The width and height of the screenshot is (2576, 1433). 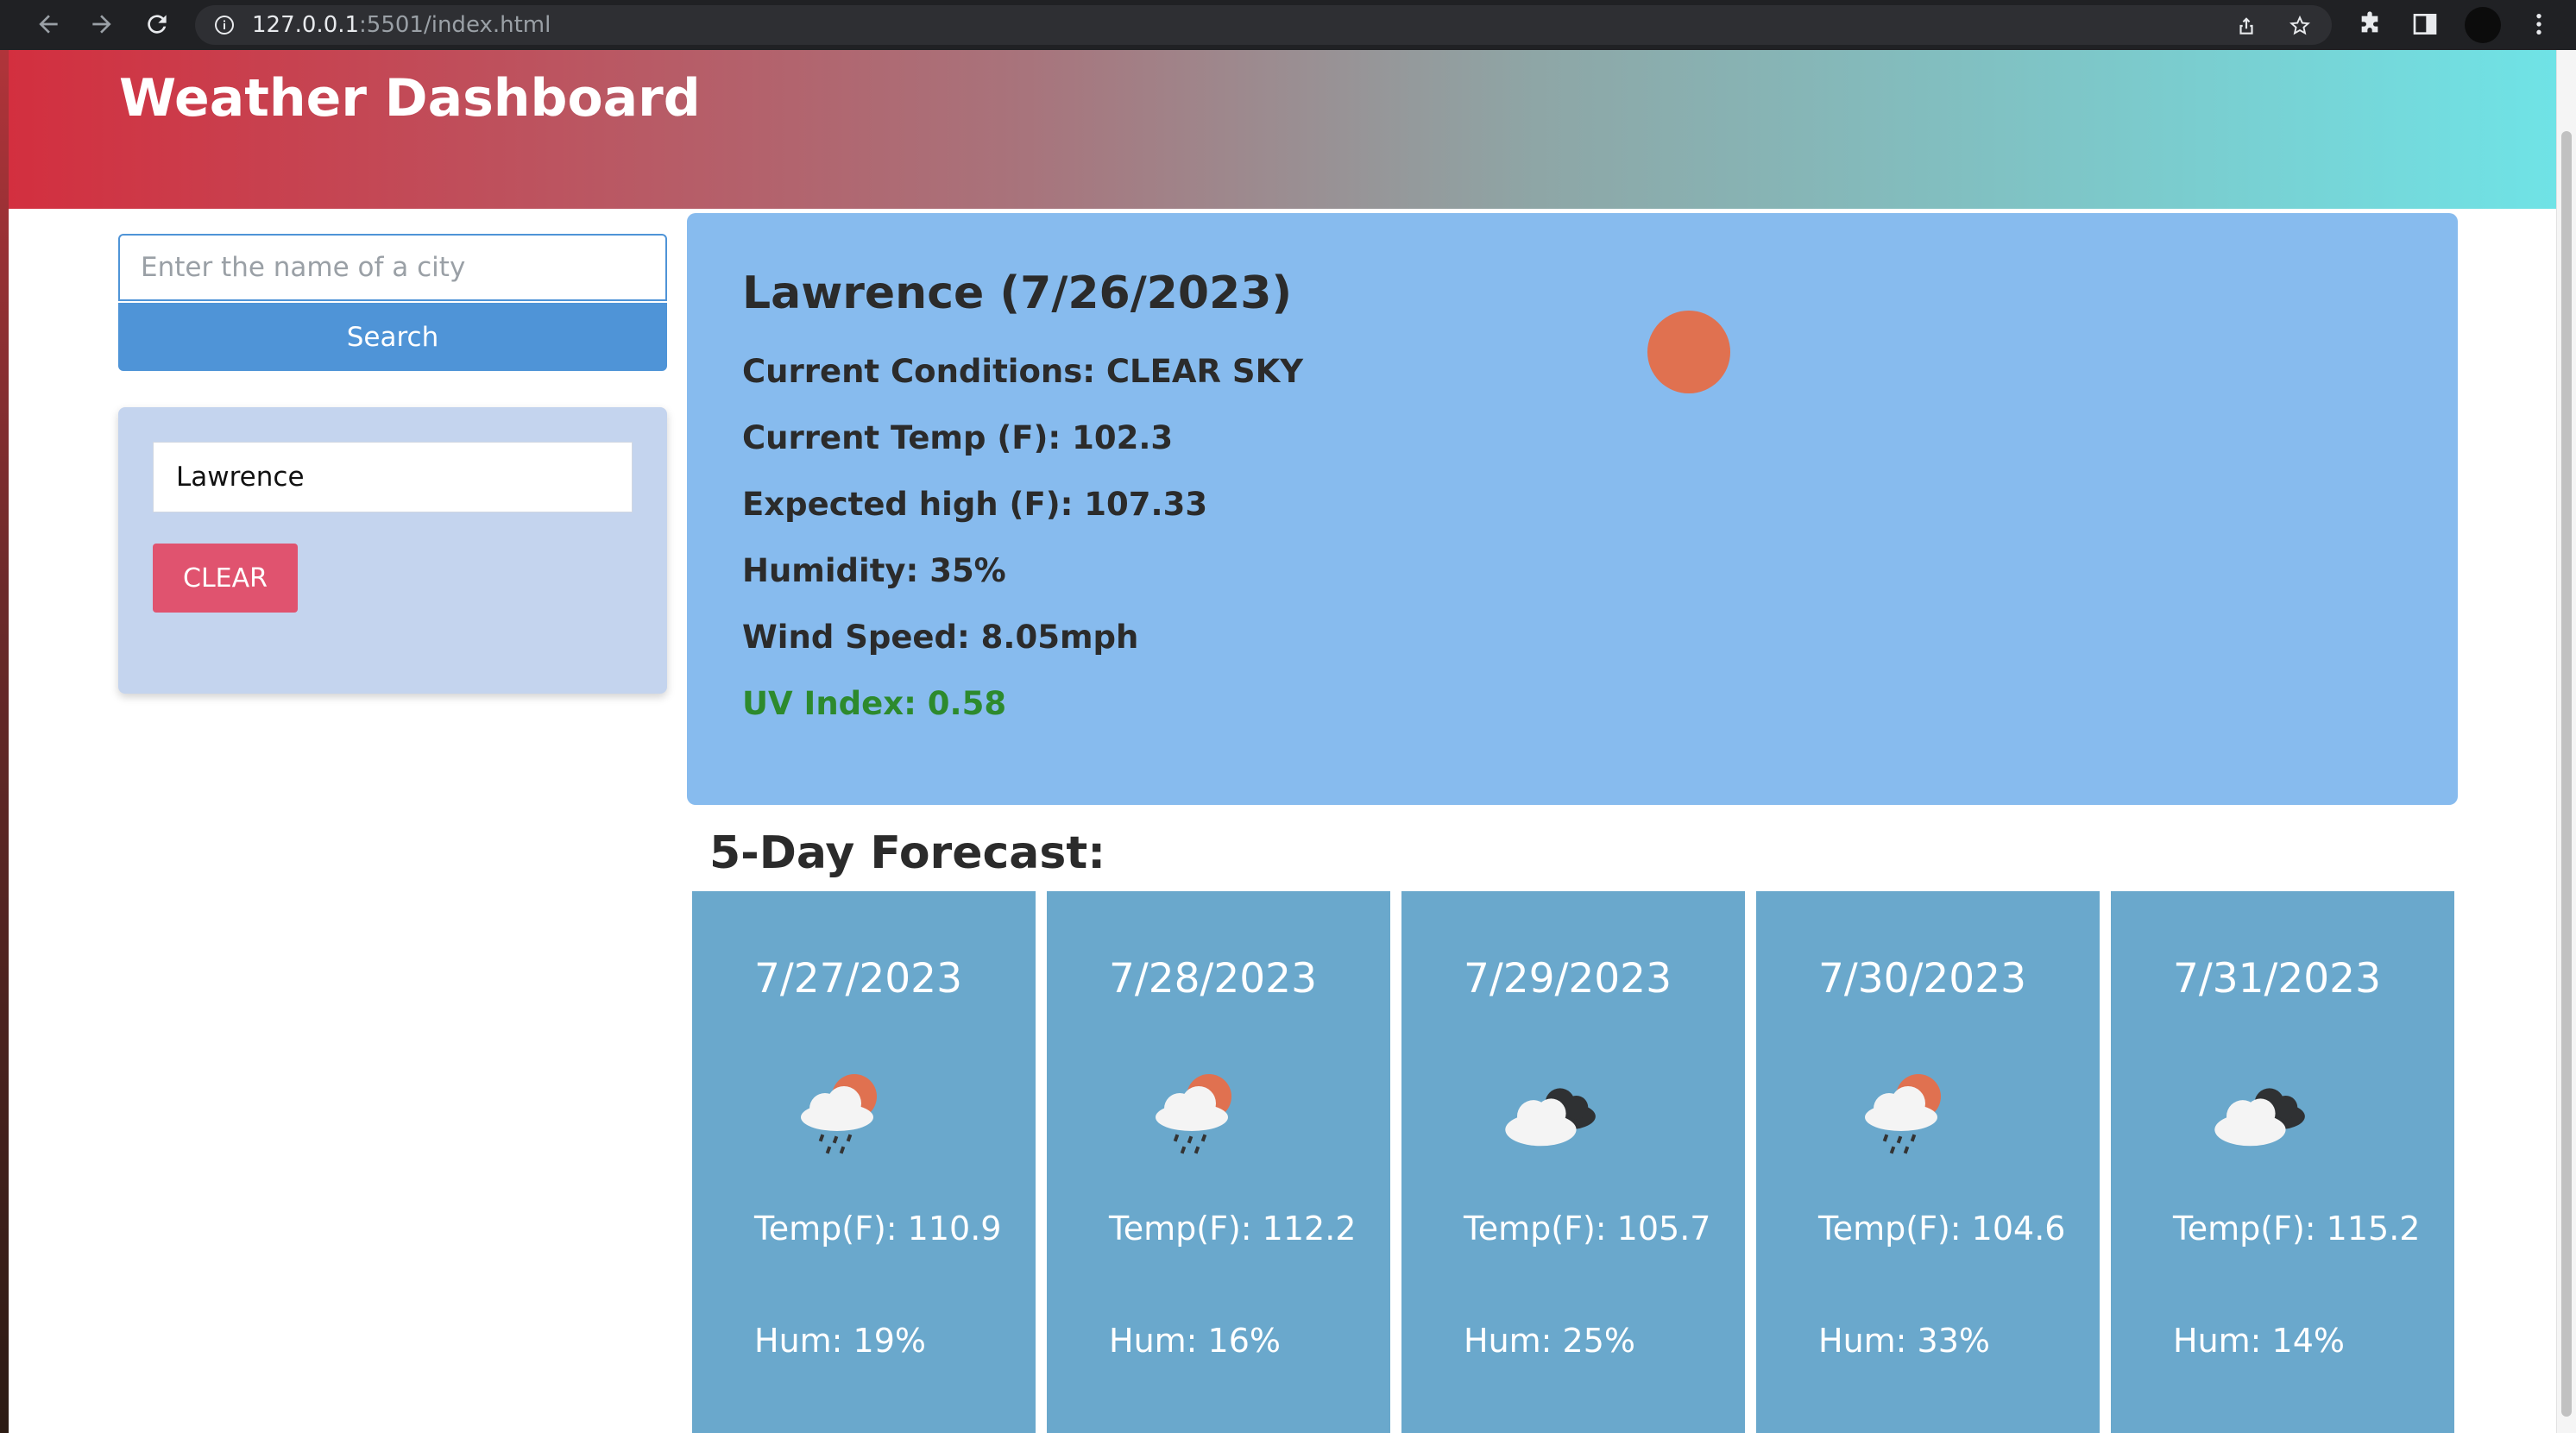 What do you see at coordinates (1213, 978) in the screenshot?
I see `forecast-date: 7/28/2023` at bounding box center [1213, 978].